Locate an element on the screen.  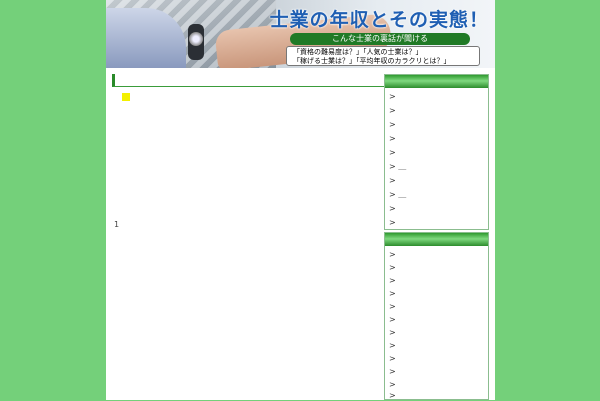
sidebar-box-2-header is located at coordinates (436, 239).